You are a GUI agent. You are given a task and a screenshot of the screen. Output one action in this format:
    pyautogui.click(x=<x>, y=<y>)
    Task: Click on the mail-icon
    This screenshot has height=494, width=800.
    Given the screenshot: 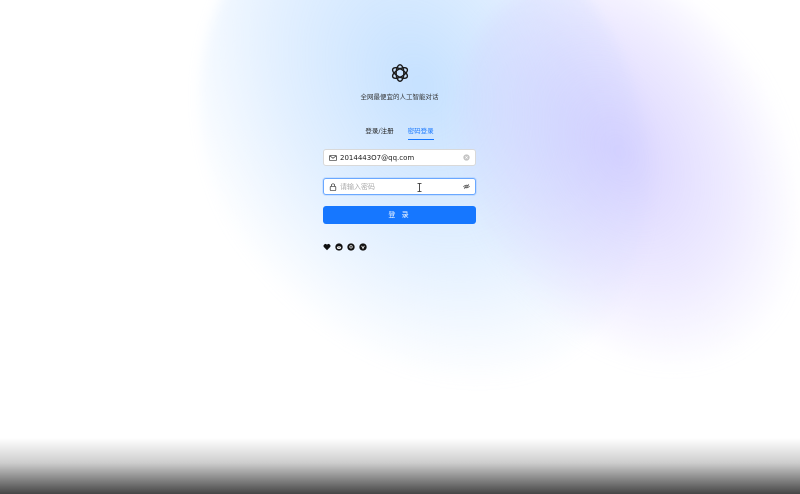 What is the action you would take?
    pyautogui.click(x=333, y=157)
    